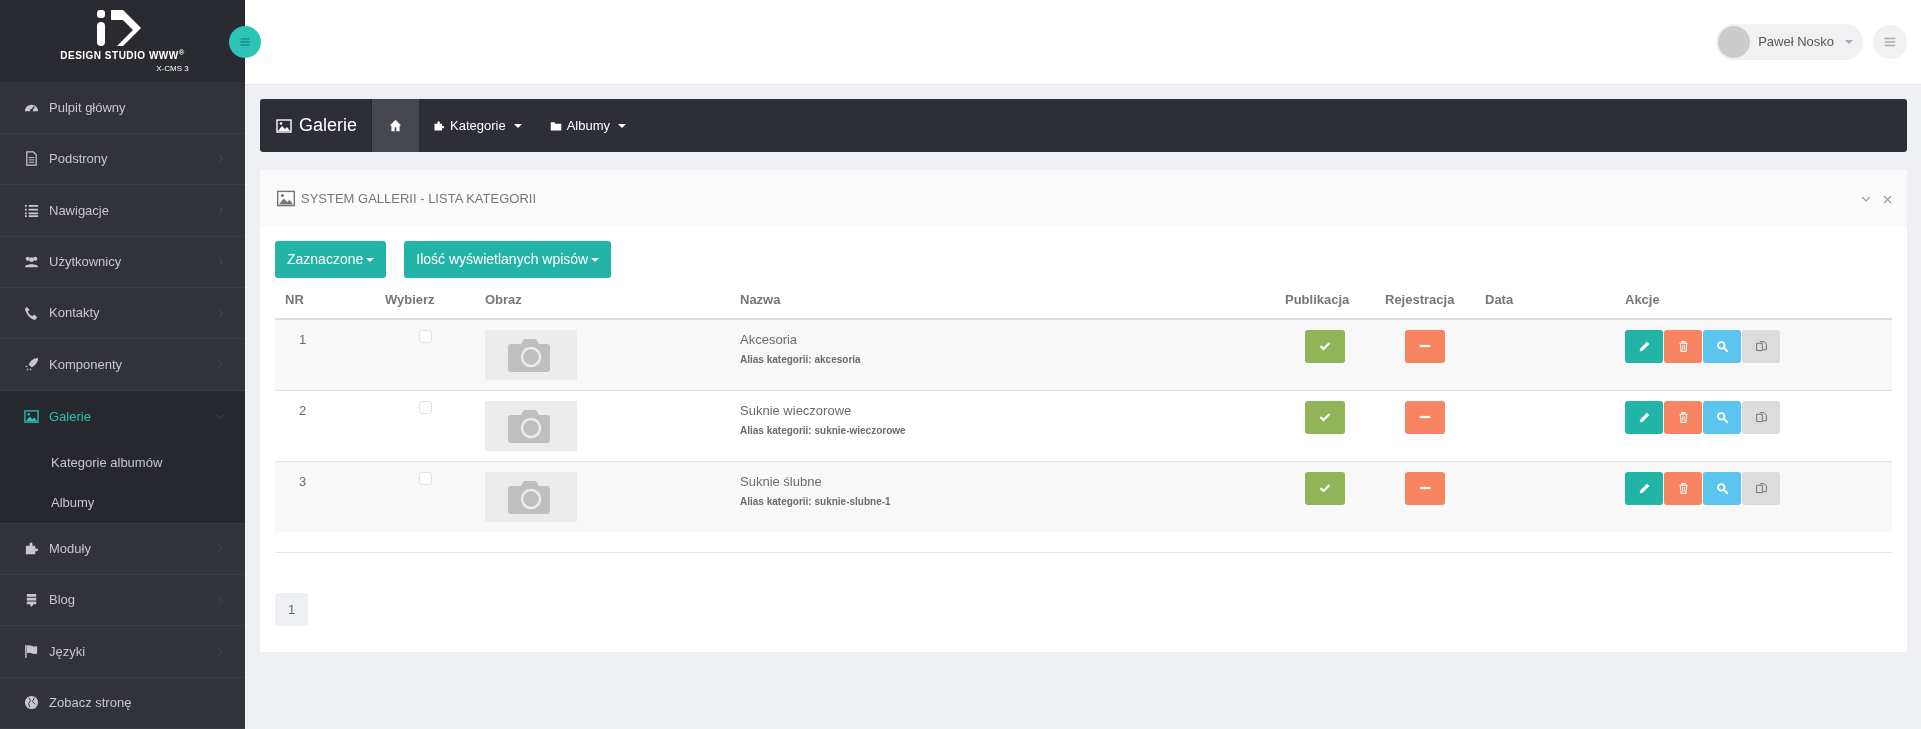 The width and height of the screenshot is (1921, 729). Describe the element at coordinates (302, 339) in the screenshot. I see `row-number: 1` at that location.